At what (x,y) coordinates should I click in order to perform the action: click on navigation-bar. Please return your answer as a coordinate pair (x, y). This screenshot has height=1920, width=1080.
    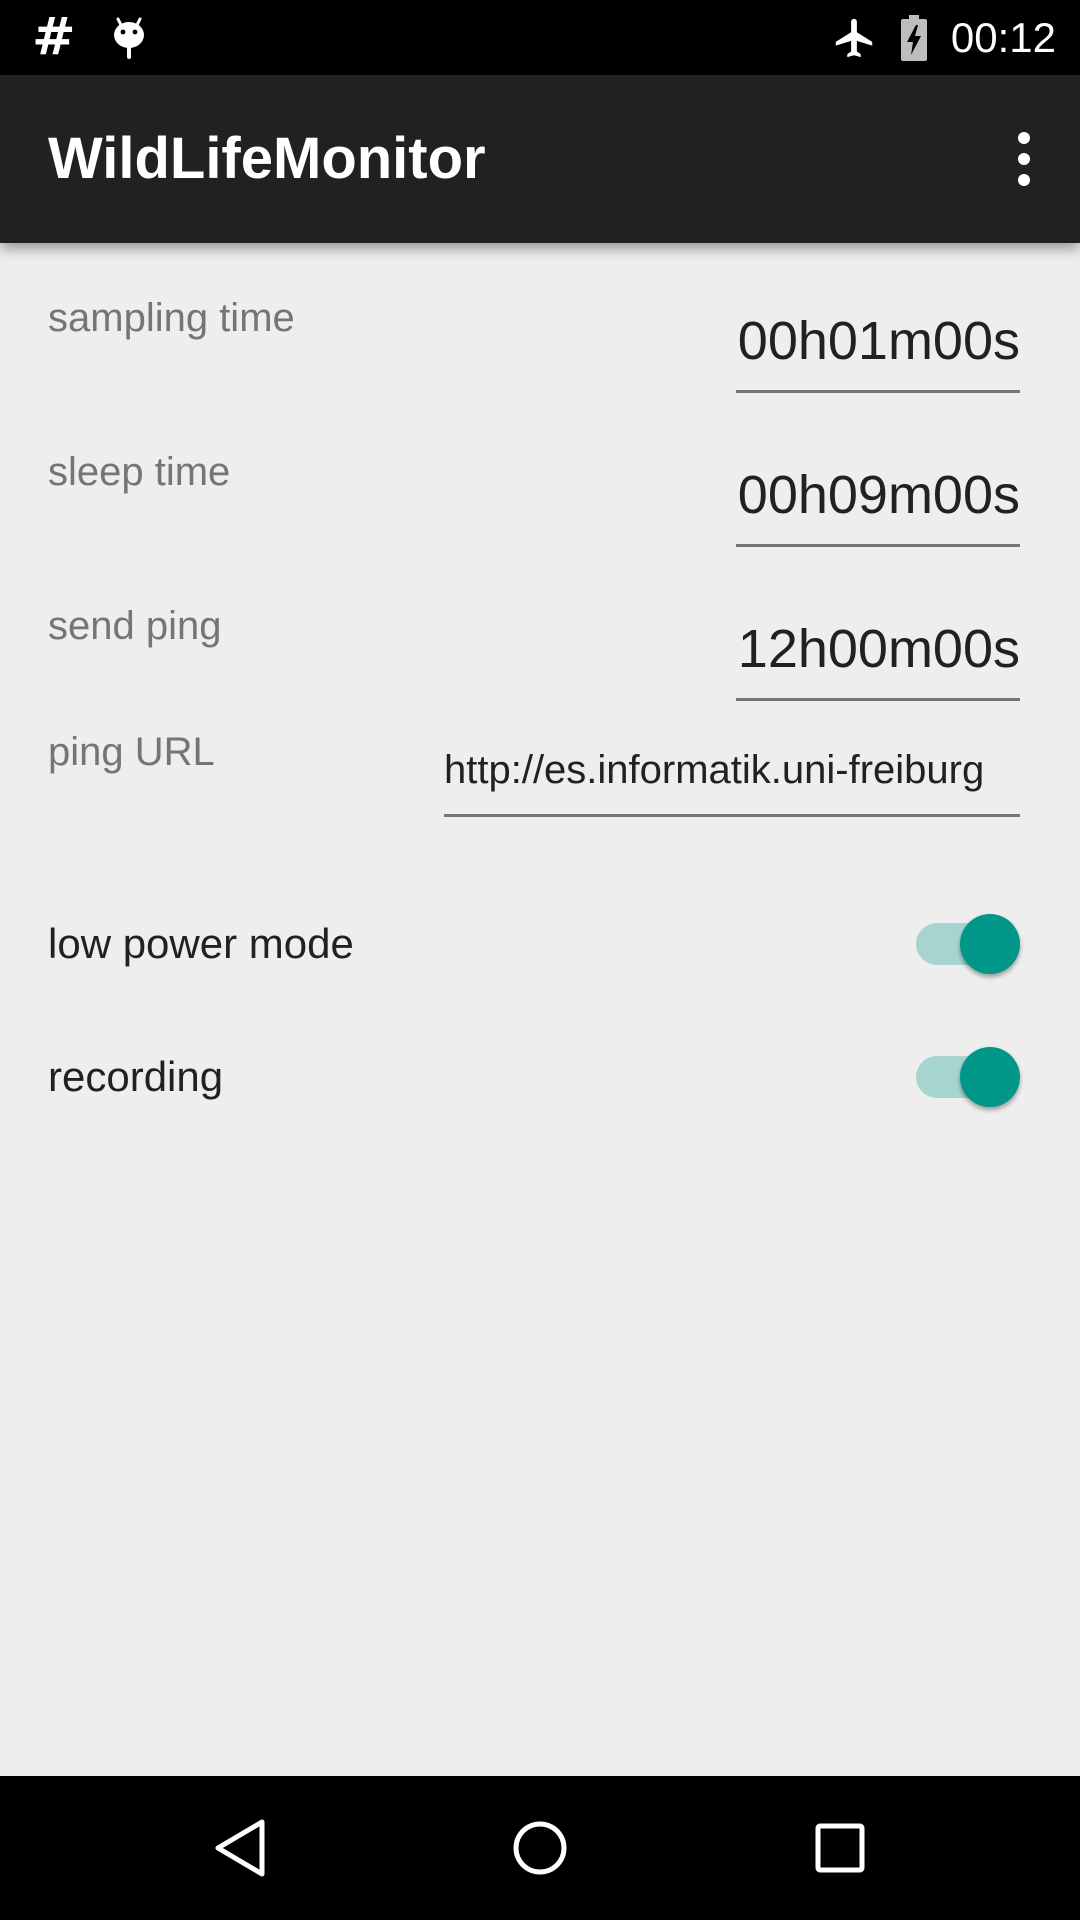
    Looking at the image, I should click on (540, 1848).